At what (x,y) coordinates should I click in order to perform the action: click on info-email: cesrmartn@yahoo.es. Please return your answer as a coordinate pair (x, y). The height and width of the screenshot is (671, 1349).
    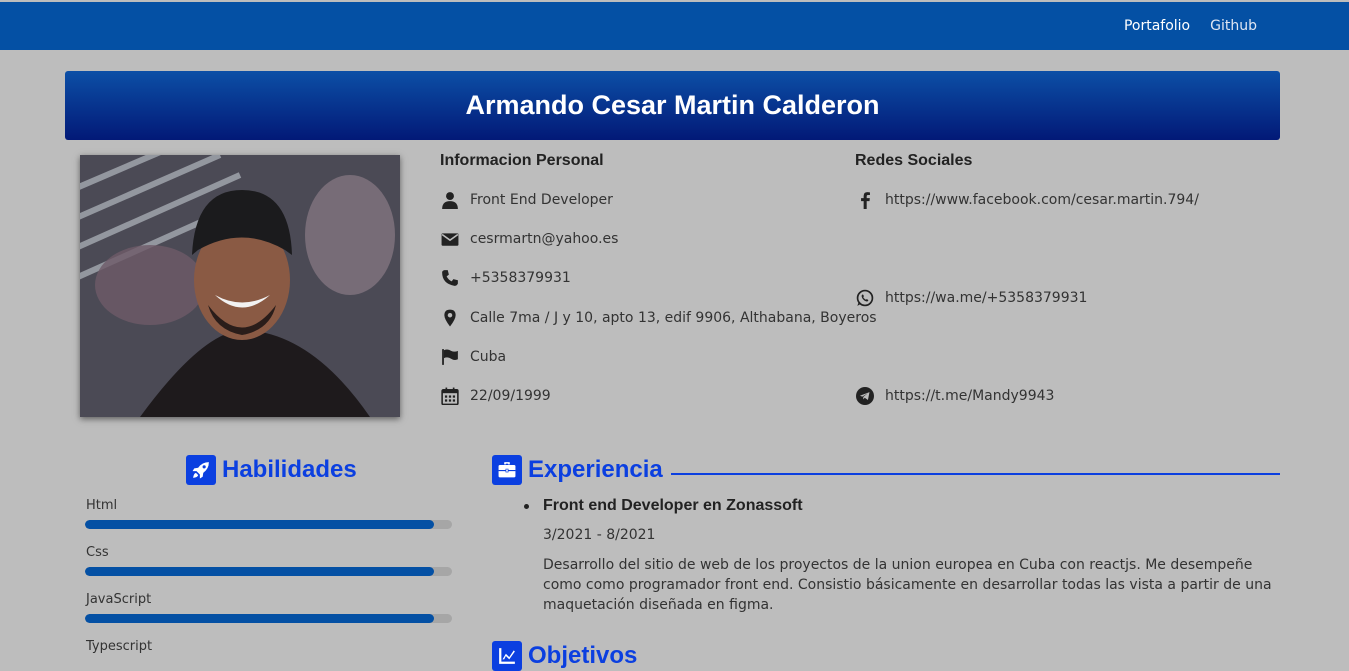
    Looking at the image, I should click on (529, 239).